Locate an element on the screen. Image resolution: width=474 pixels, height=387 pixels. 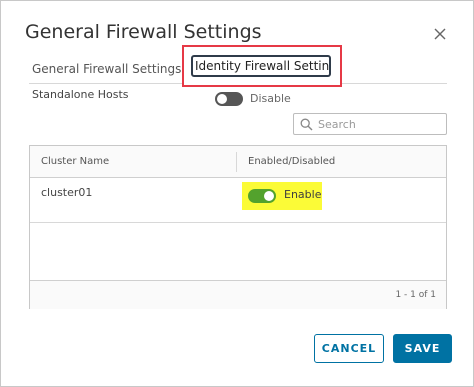
column-header-cluster-name: Cluster Name is located at coordinates (75, 161).